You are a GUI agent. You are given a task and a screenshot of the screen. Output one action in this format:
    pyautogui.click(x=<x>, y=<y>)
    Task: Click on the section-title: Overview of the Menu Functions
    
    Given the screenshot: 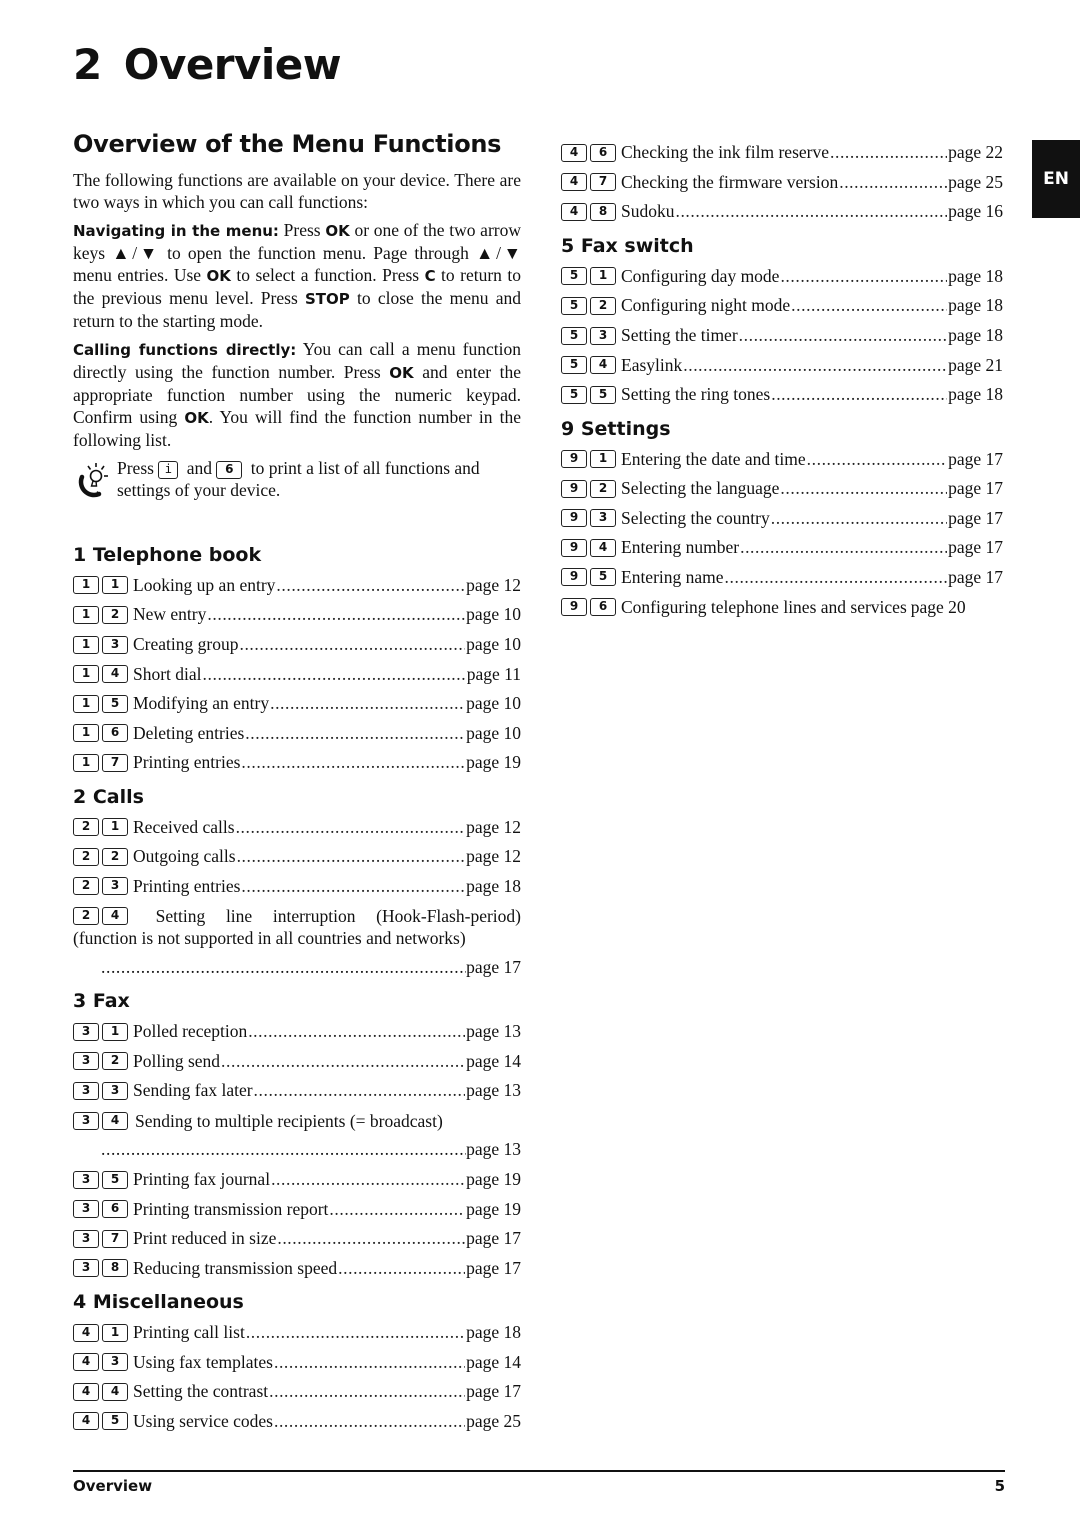 What is the action you would take?
    pyautogui.click(x=287, y=144)
    